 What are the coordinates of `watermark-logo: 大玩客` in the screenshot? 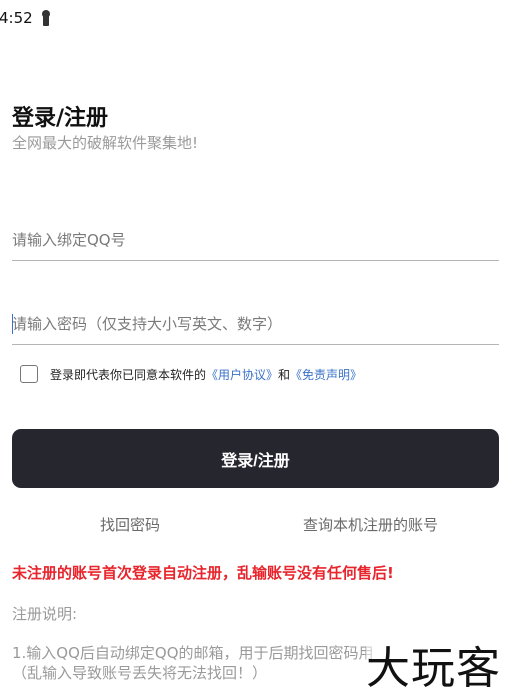 It's located at (433, 668).